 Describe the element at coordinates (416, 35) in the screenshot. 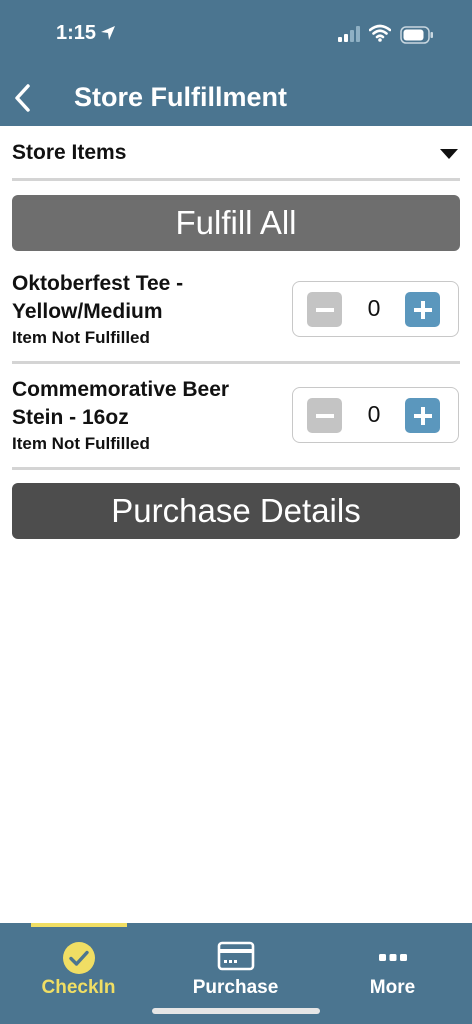

I see `battery-icon` at that location.